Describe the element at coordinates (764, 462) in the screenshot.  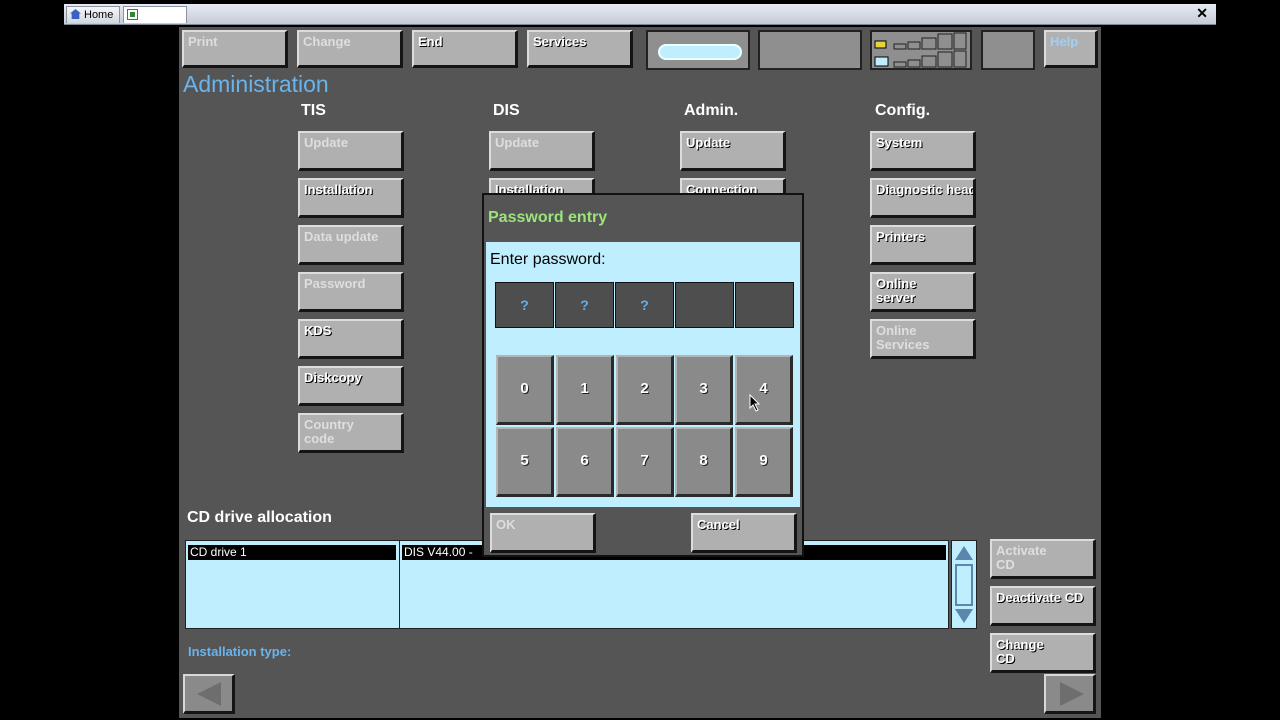
I see `key-9-button: 9` at that location.